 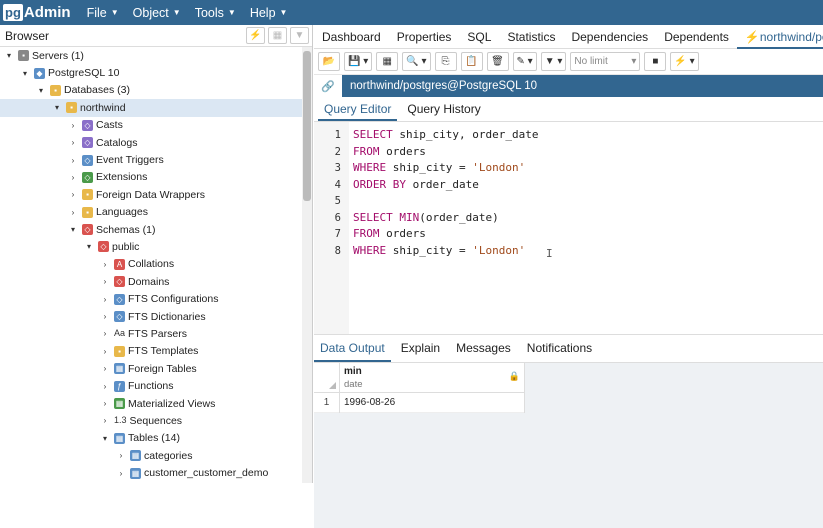 I want to click on limit-select: No limit ▾, so click(x=605, y=61).